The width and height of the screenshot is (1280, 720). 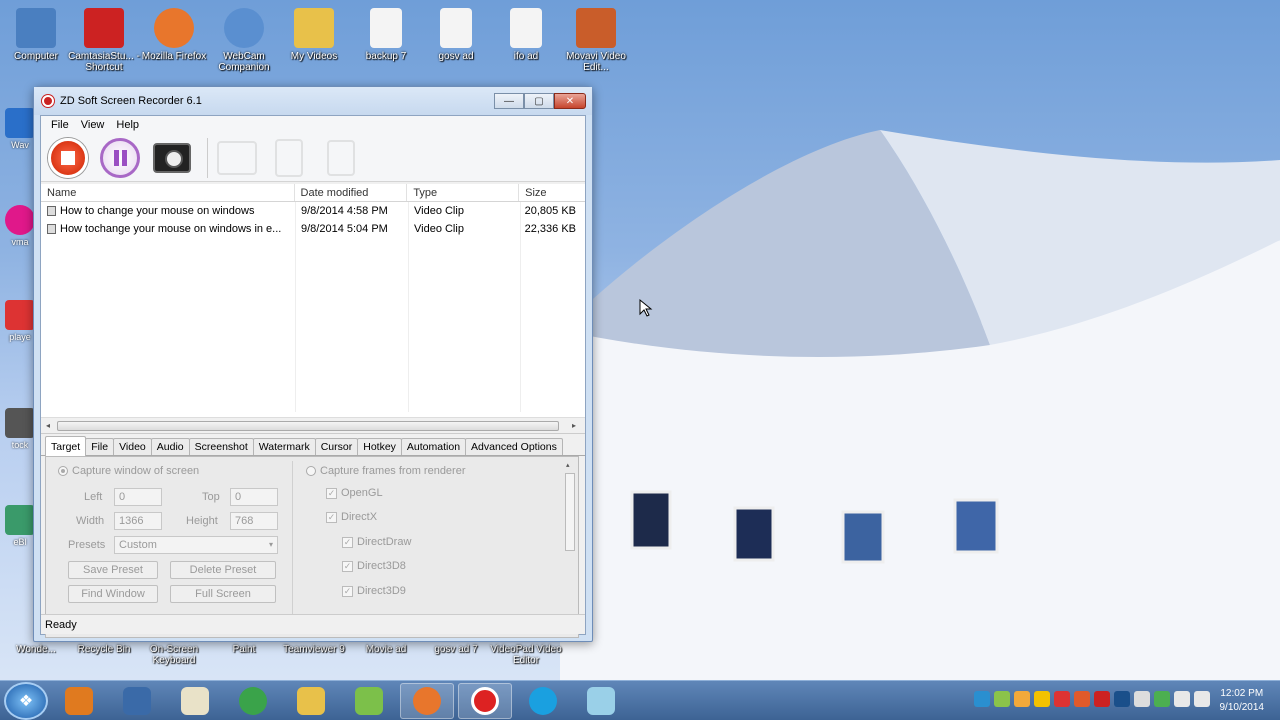 I want to click on taskbar-computer, so click(x=137, y=701).